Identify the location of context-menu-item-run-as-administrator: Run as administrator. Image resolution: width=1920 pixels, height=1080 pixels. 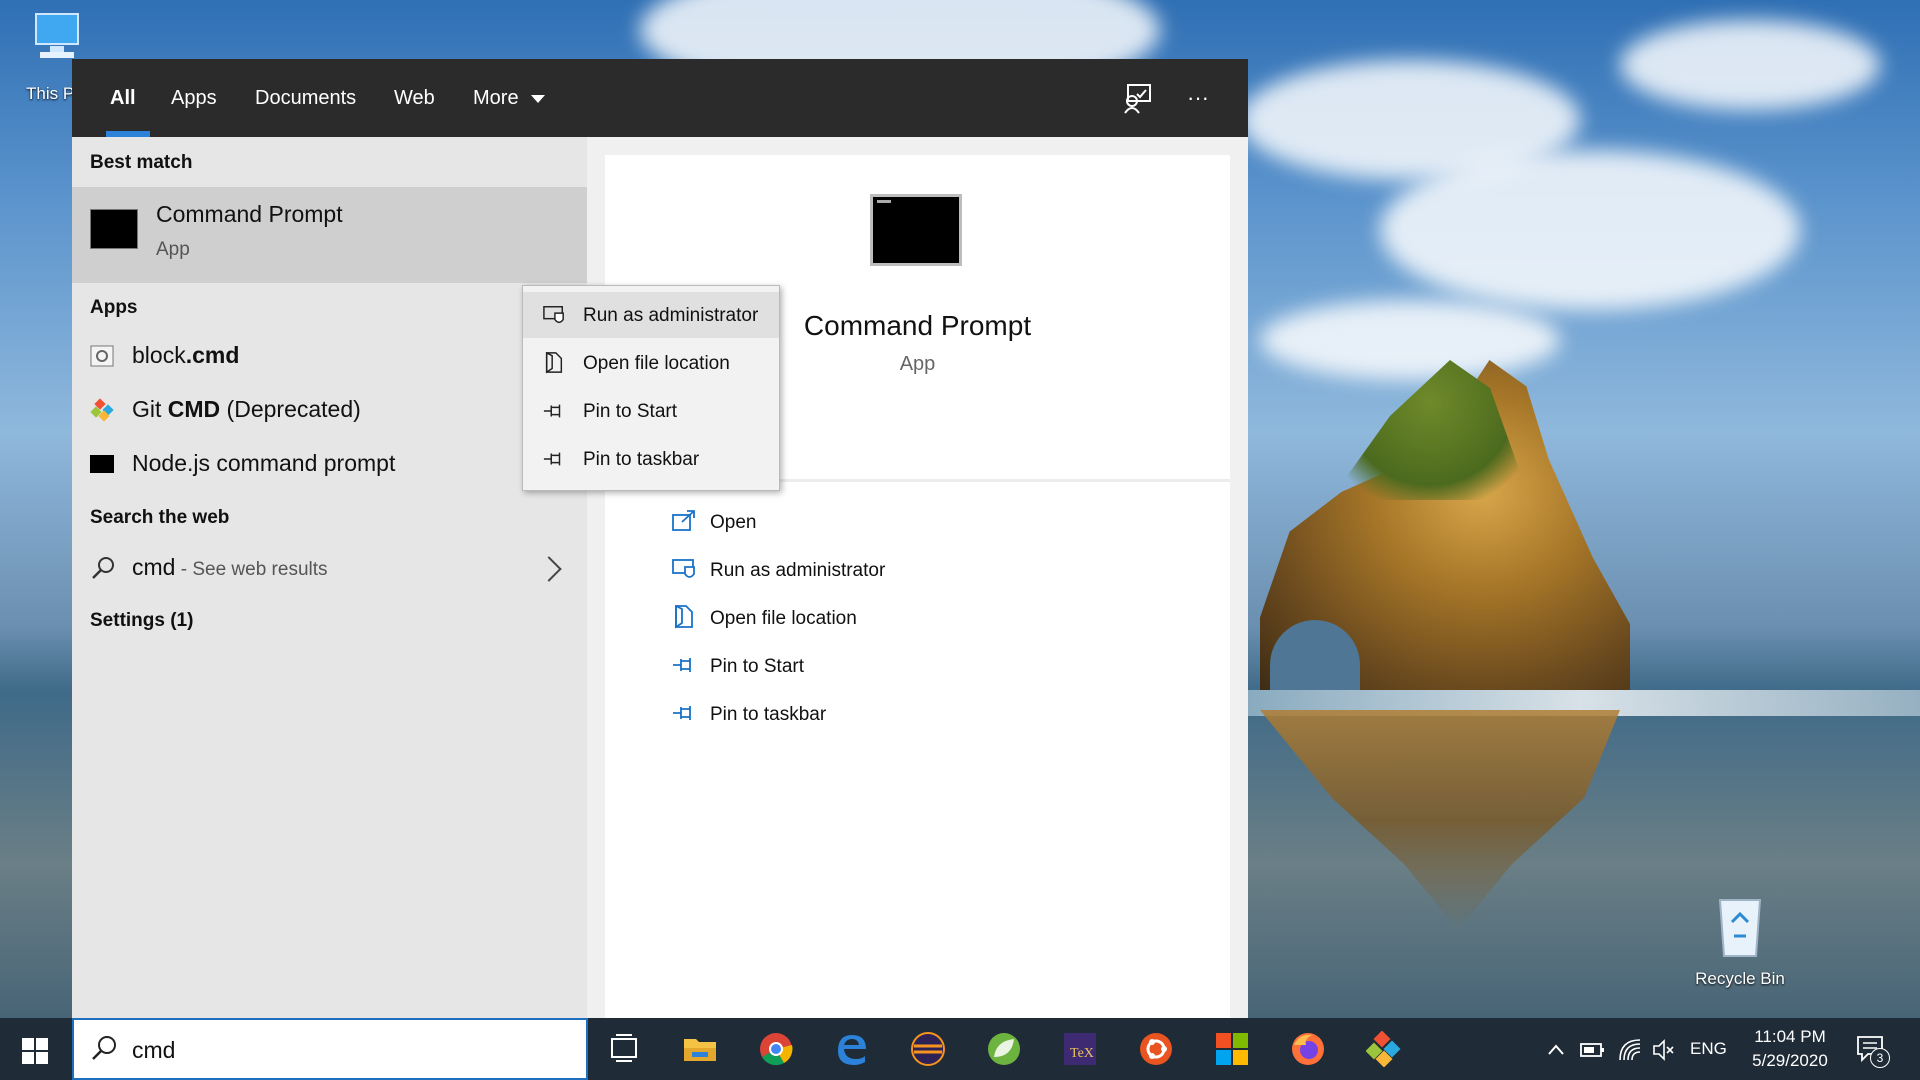
(651, 315).